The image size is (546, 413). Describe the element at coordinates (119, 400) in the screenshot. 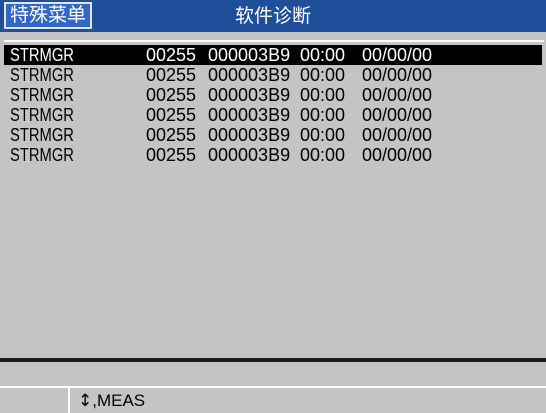

I see `key-hint-label: ,MEAS` at that location.